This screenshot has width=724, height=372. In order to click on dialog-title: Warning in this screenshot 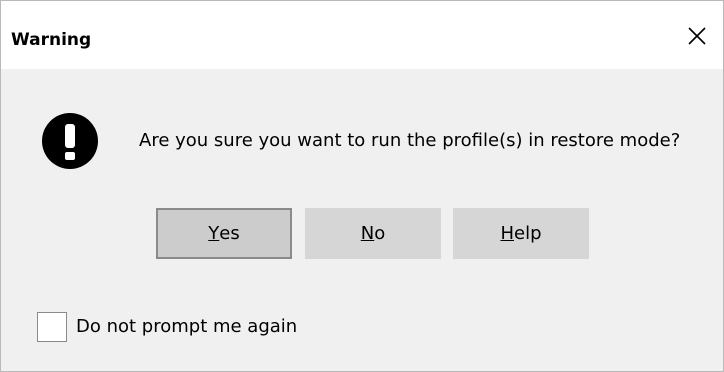, I will do `click(51, 40)`.